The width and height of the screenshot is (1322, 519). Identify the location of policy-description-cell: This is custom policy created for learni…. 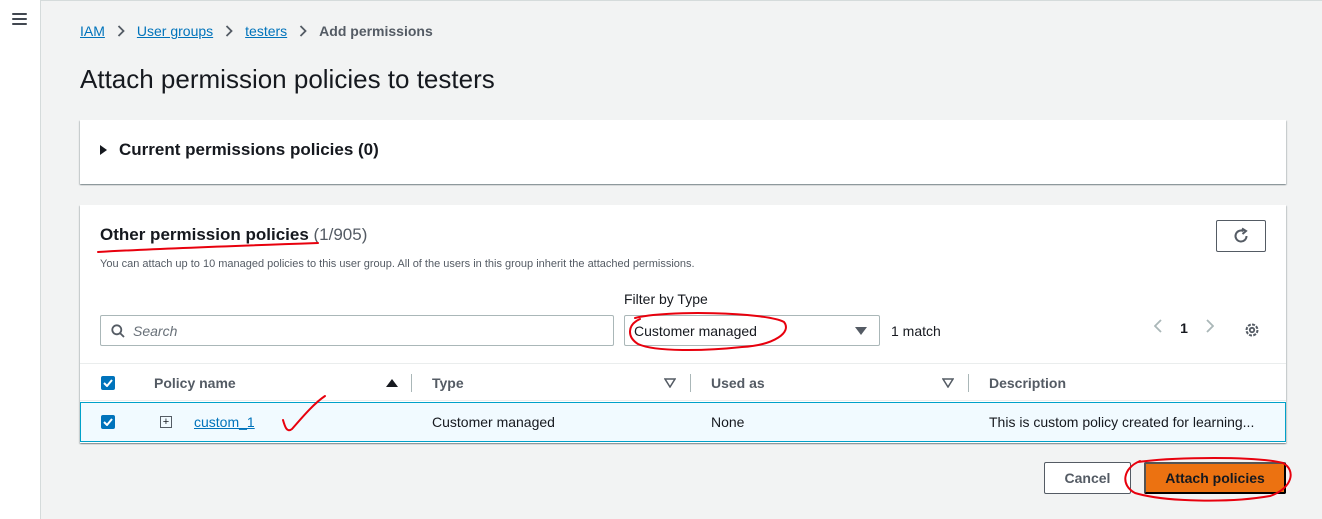
(1122, 422).